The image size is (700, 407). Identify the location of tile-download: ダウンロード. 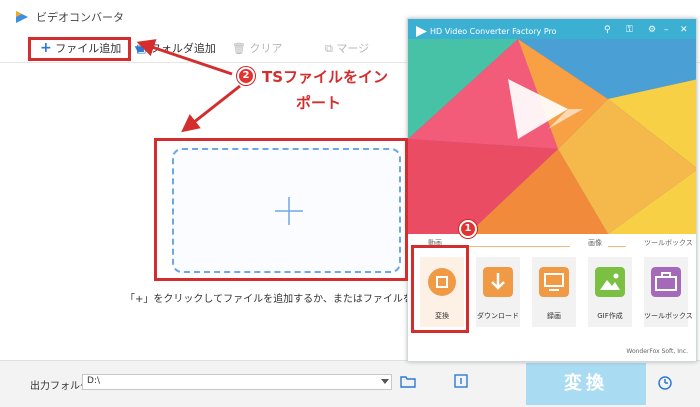
(498, 292).